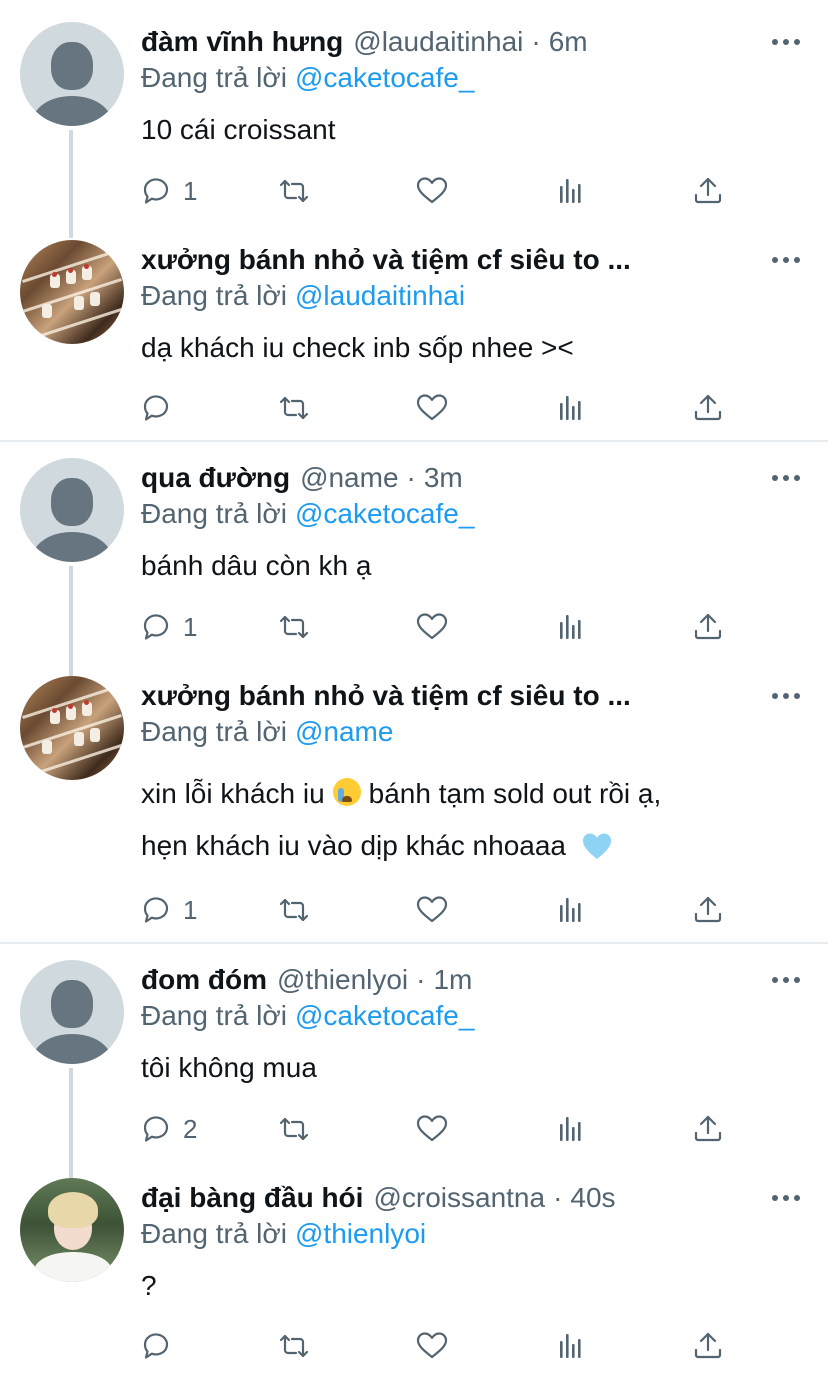 Image resolution: width=828 pixels, height=1377 pixels. What do you see at coordinates (242, 42) in the screenshot?
I see `display-name: đàm vĩnh hưng` at bounding box center [242, 42].